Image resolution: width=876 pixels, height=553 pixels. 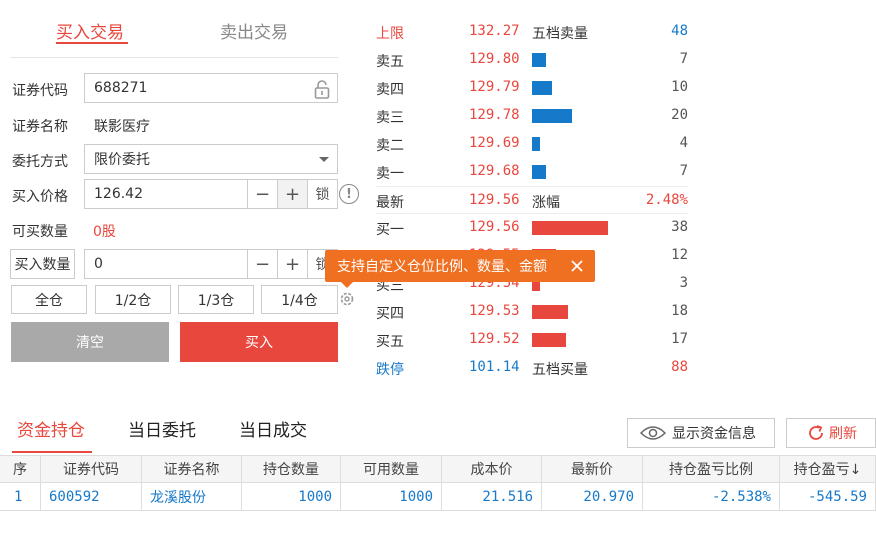 What do you see at coordinates (390, 314) in the screenshot?
I see `bid-level-label: 买四` at bounding box center [390, 314].